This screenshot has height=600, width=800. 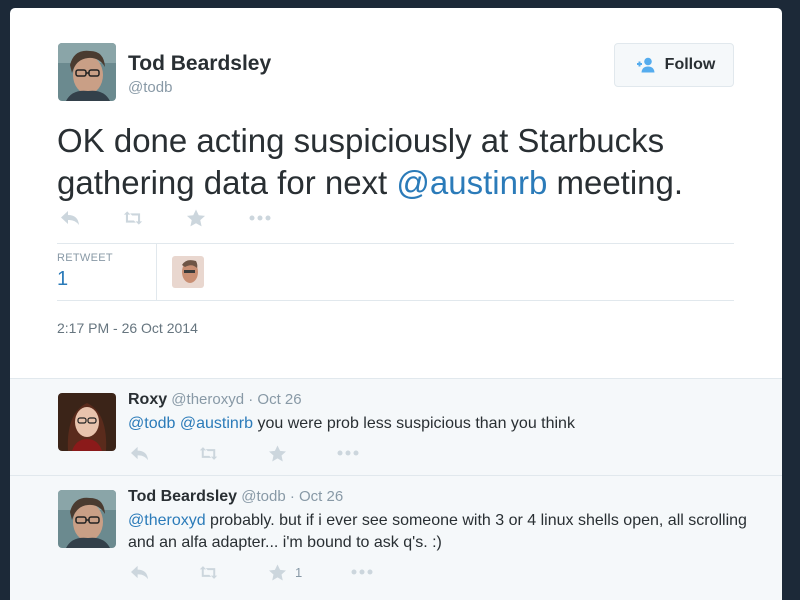 What do you see at coordinates (127, 328) in the screenshot?
I see `tweet-timestamp: 2:17 PM - 26 Oct 2014` at bounding box center [127, 328].